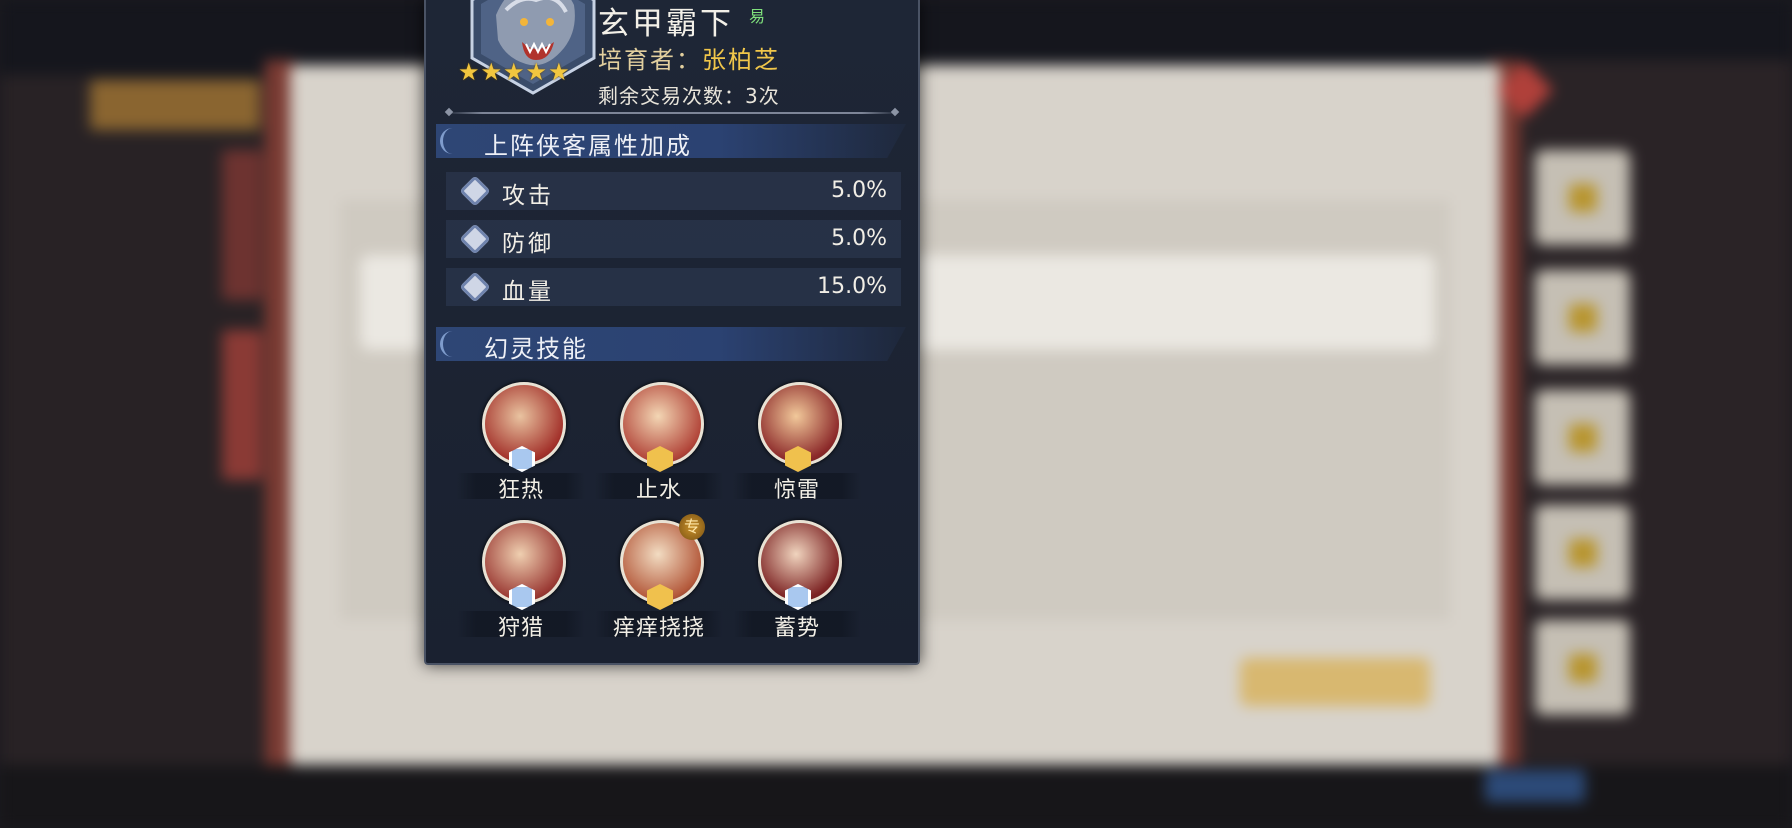 This screenshot has height=828, width=1792. What do you see at coordinates (852, 286) in the screenshot?
I see `stat-value: 15.0%` at bounding box center [852, 286].